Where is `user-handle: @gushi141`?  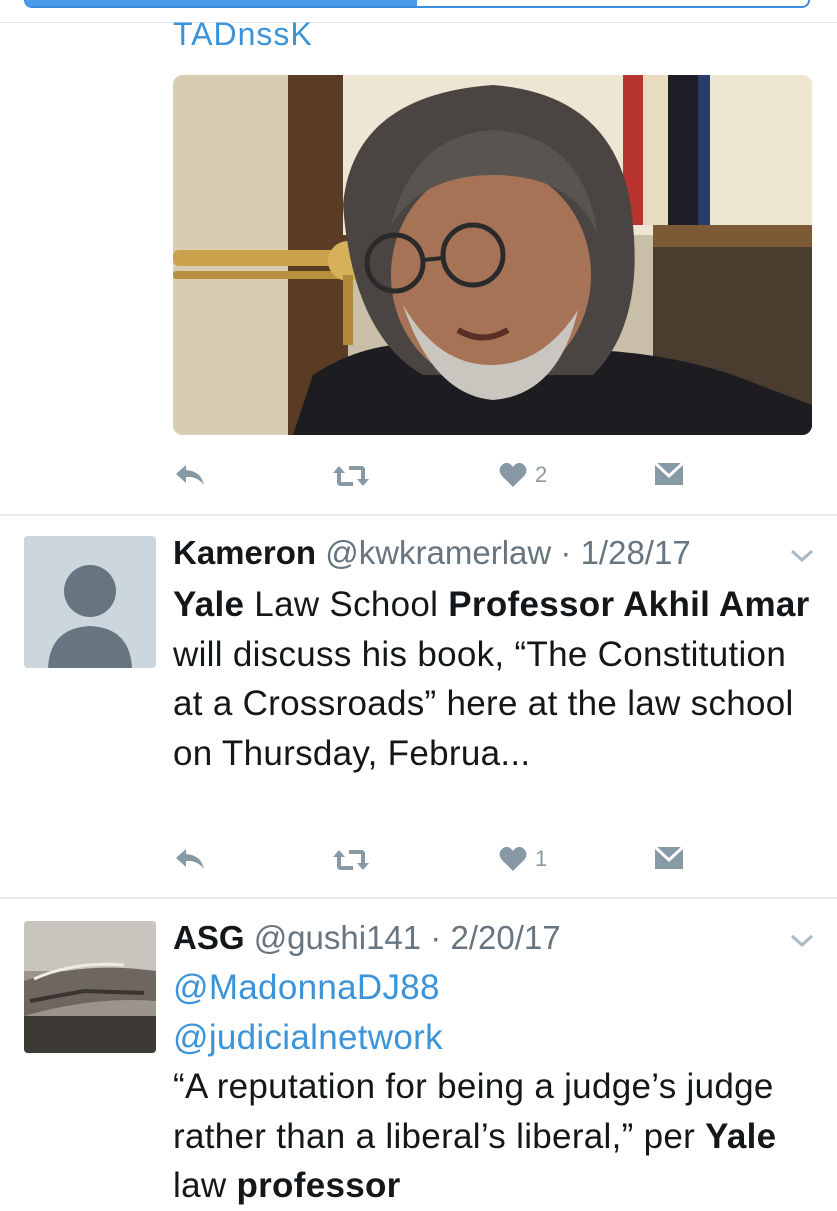
user-handle: @gushi141 is located at coordinates (337, 937).